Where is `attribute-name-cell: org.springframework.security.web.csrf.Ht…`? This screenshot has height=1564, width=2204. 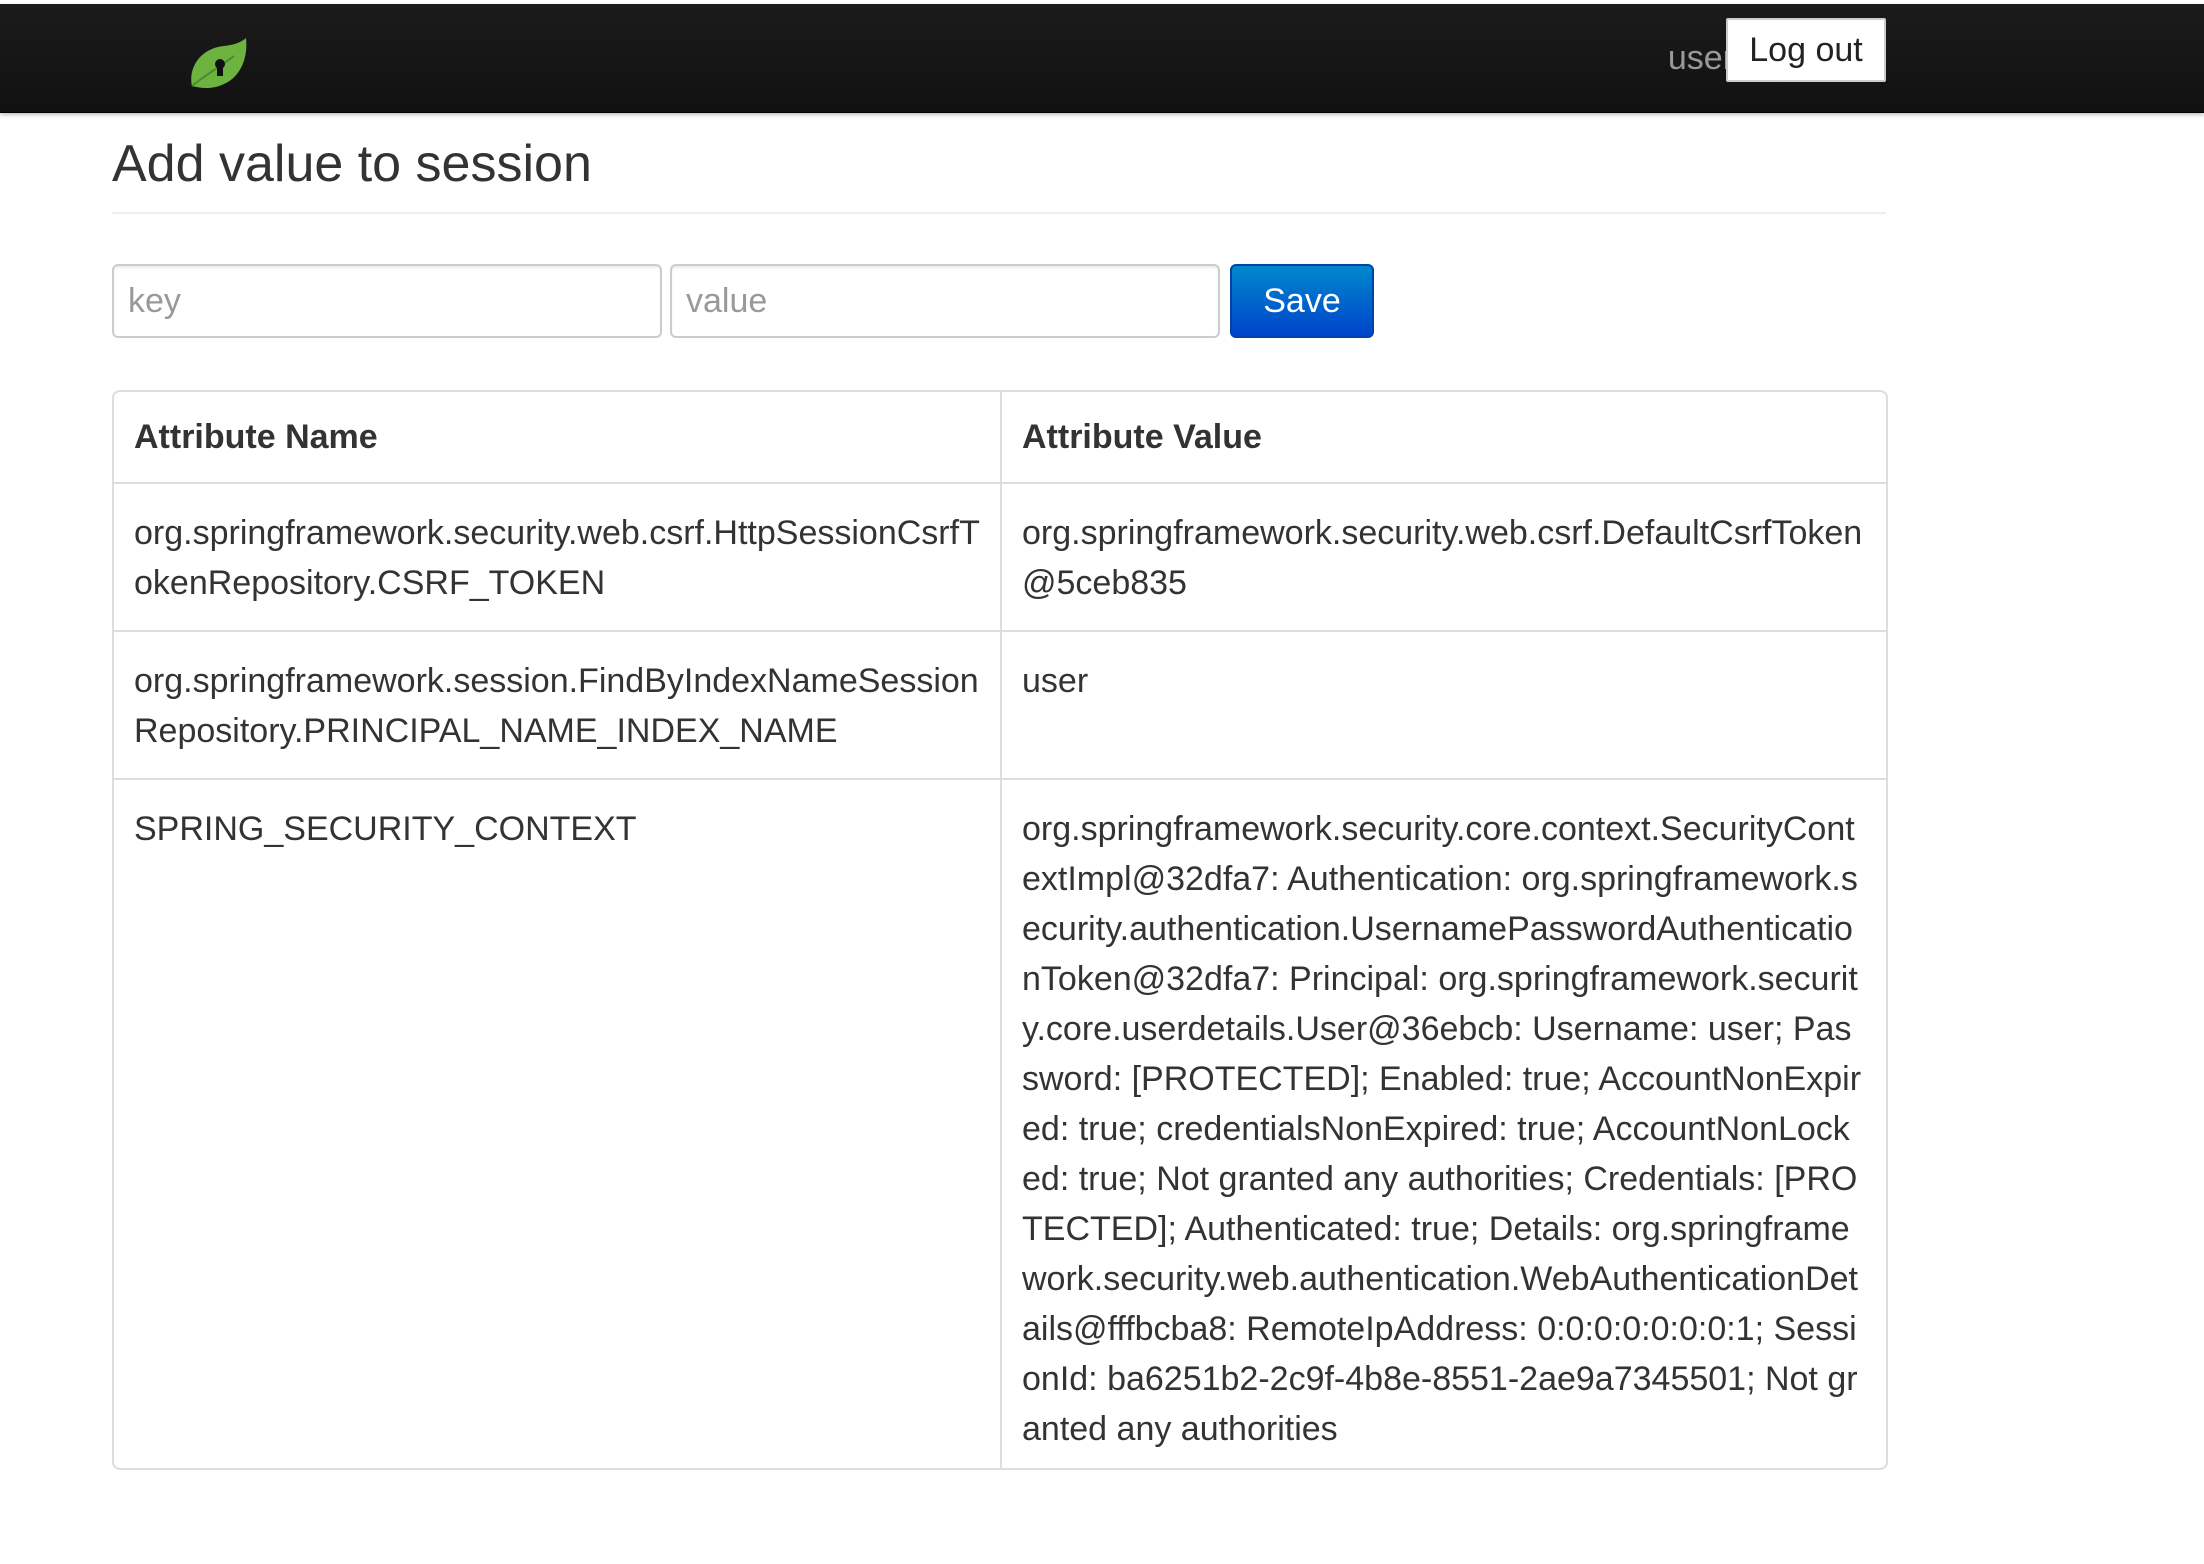
attribute-name-cell: org.springframework.security.web.csrf.Ht… is located at coordinates (557, 556).